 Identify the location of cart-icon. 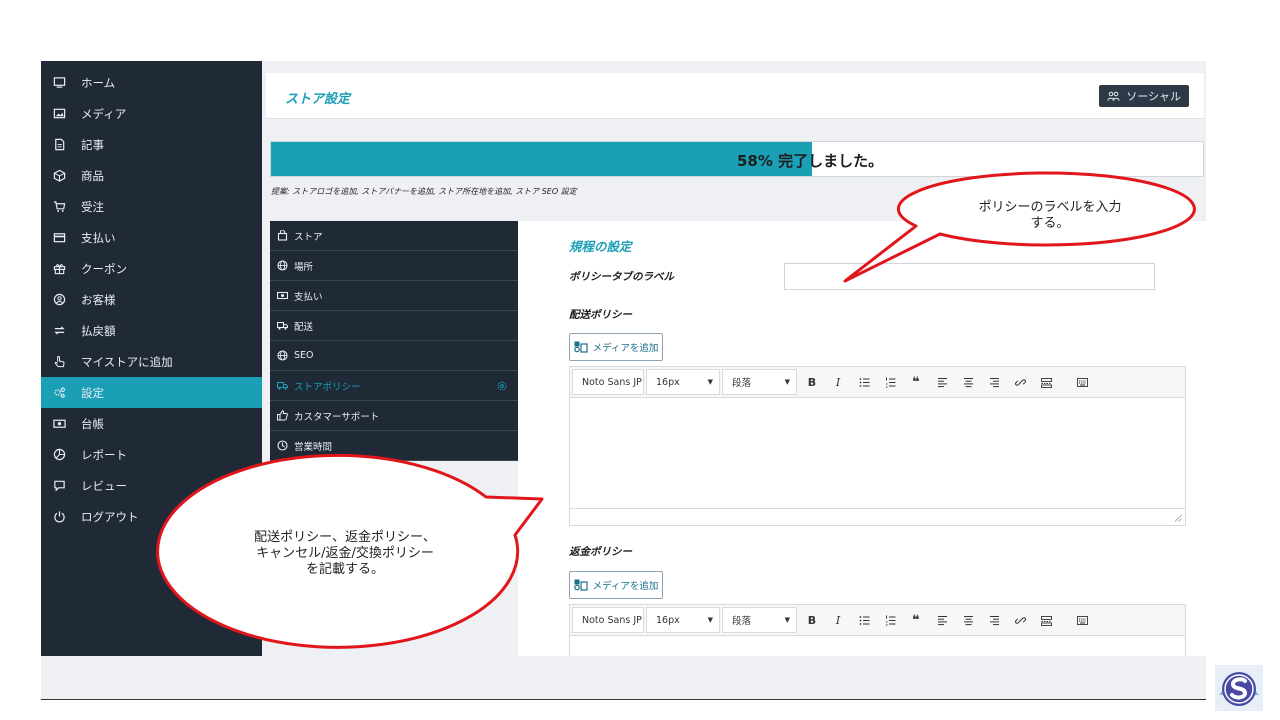
(59, 207).